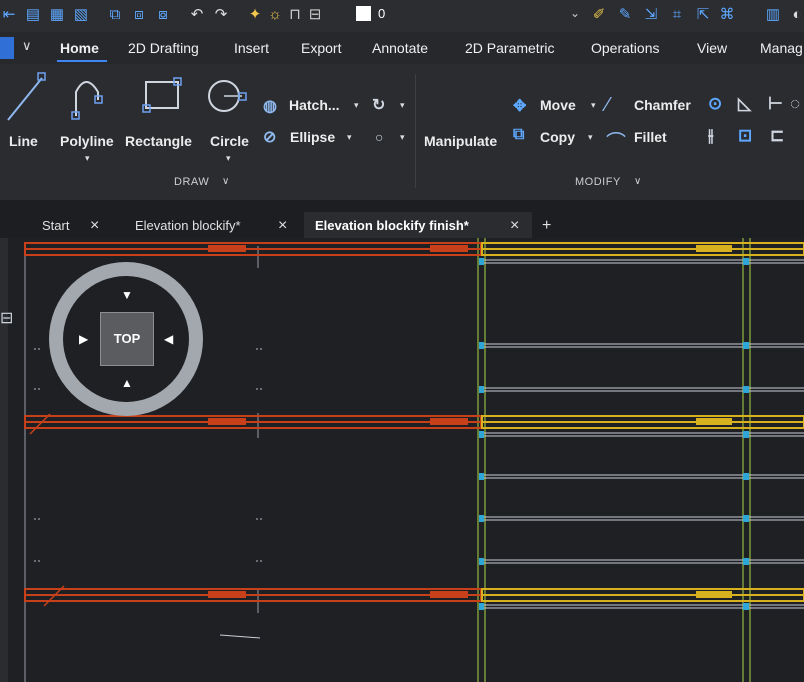 Image resolution: width=804 pixels, height=682 pixels. I want to click on tab-manage: Manag, so click(781, 48).